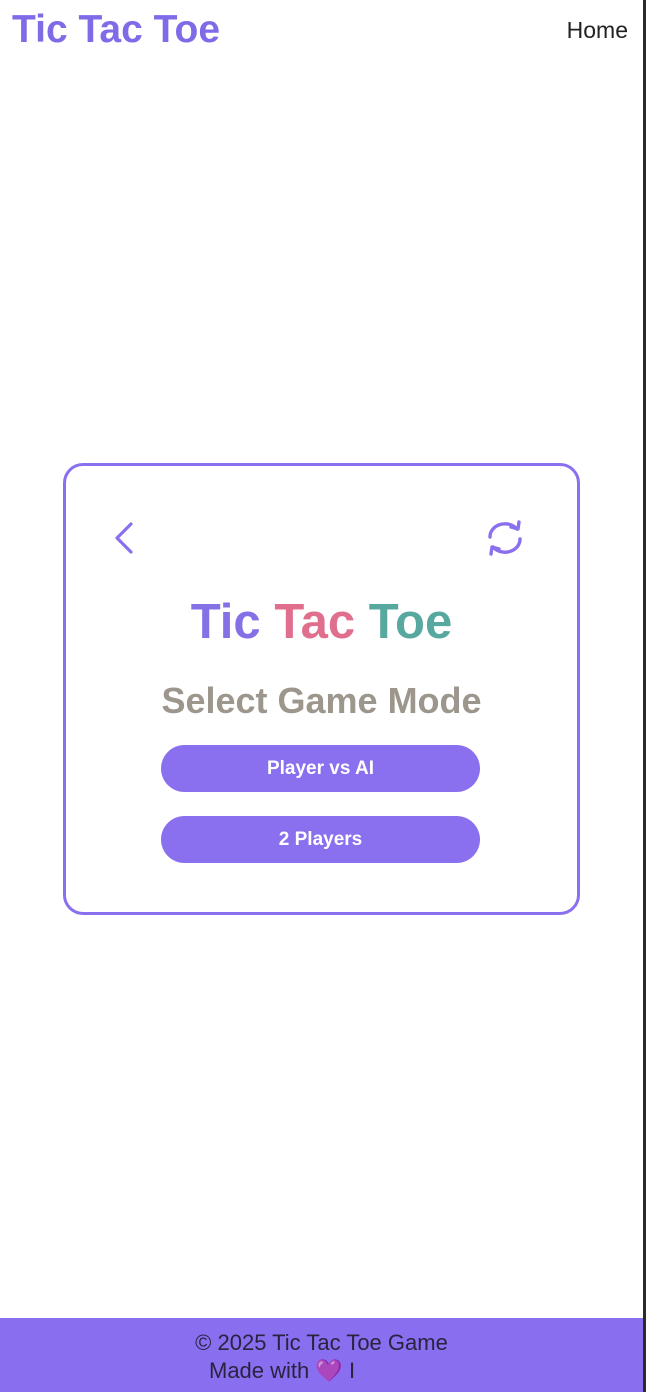 The width and height of the screenshot is (646, 1392). I want to click on chevron-left-icon, so click(124, 538).